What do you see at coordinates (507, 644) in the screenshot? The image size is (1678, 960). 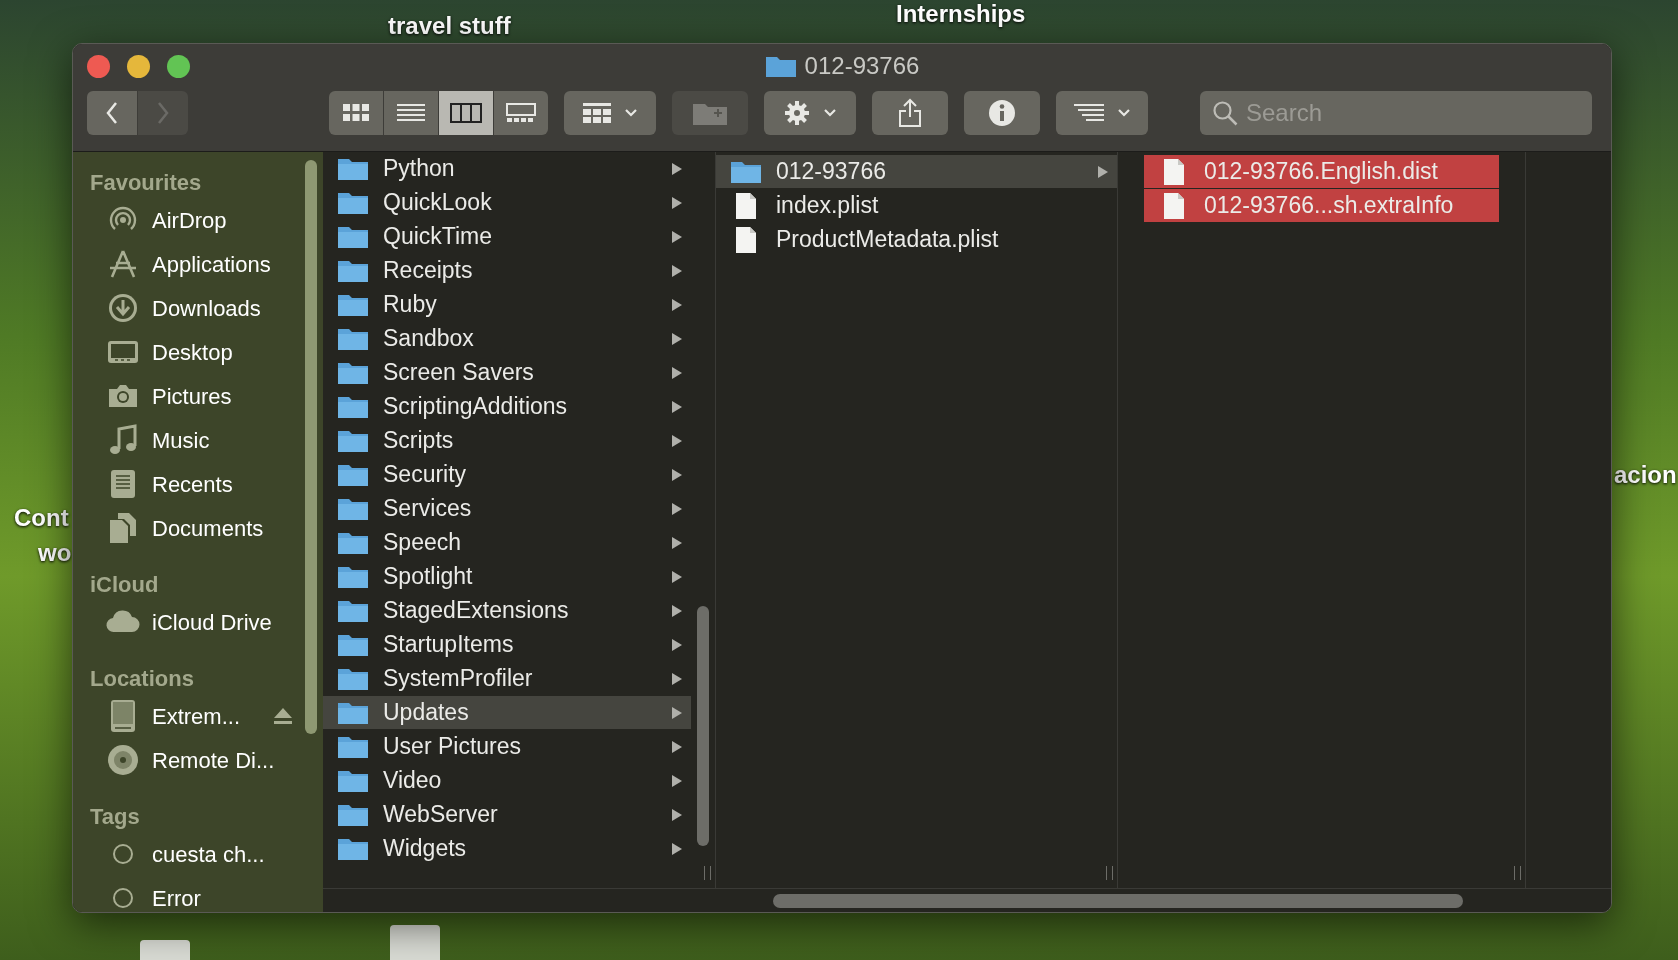 I see `file-row: StartupItems` at bounding box center [507, 644].